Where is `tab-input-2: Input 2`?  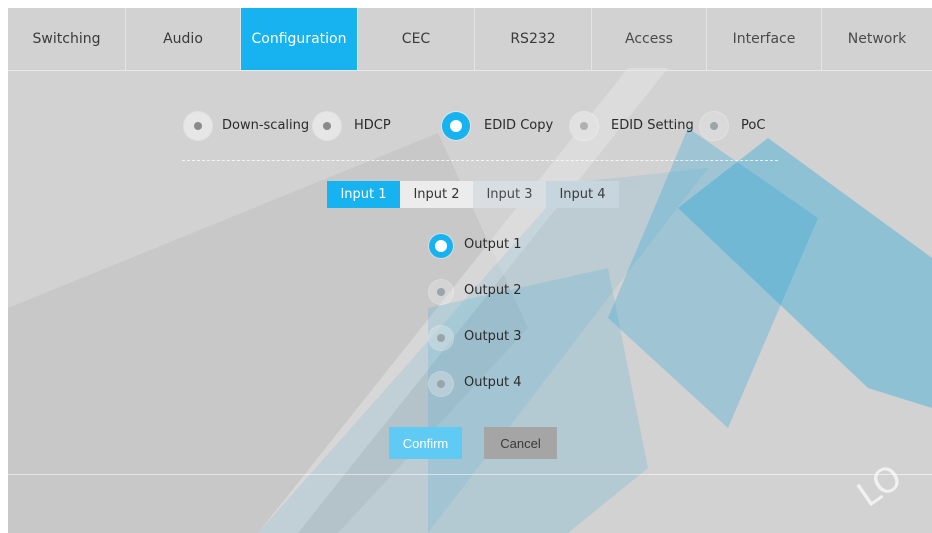
tab-input-2: Input 2 is located at coordinates (436, 194).